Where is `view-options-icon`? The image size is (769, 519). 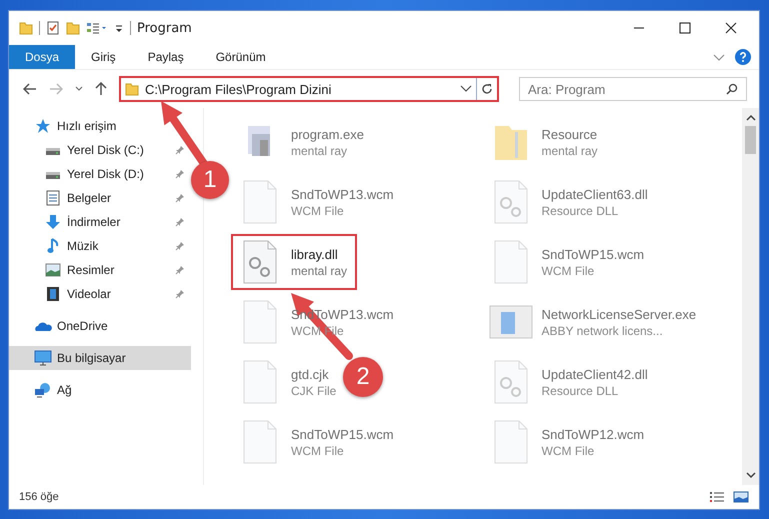 view-options-icon is located at coordinates (97, 28).